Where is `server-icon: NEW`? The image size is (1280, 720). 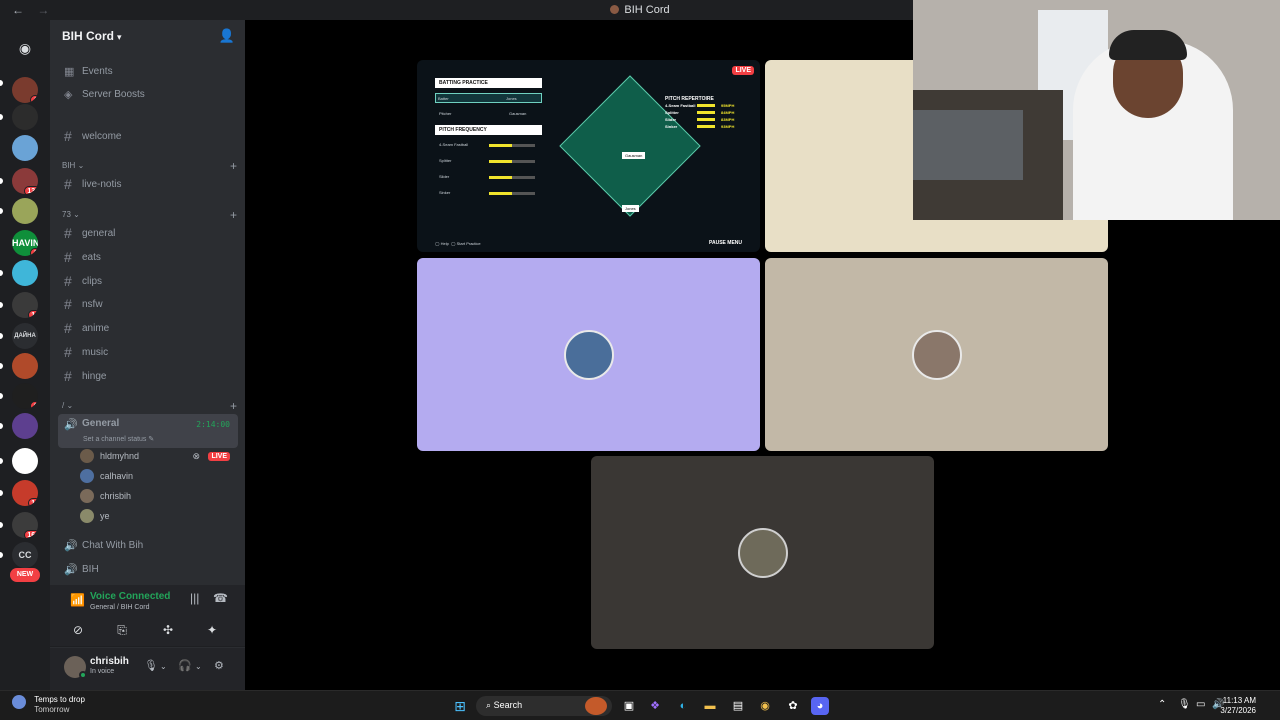
server-icon: NEW is located at coordinates (25, 575).